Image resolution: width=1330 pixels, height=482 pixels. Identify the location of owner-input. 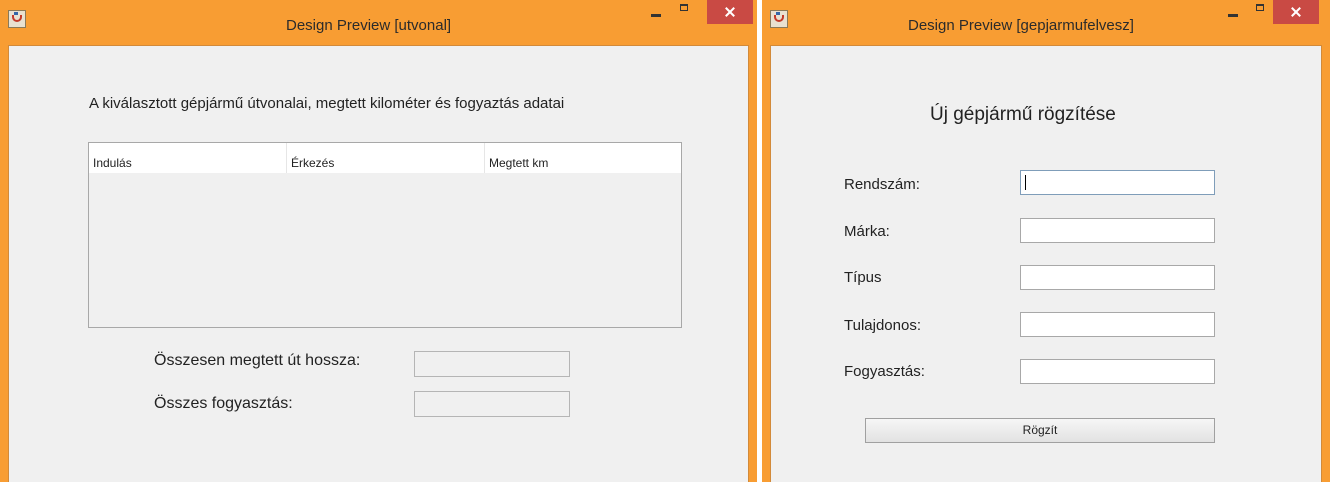
(1117, 324).